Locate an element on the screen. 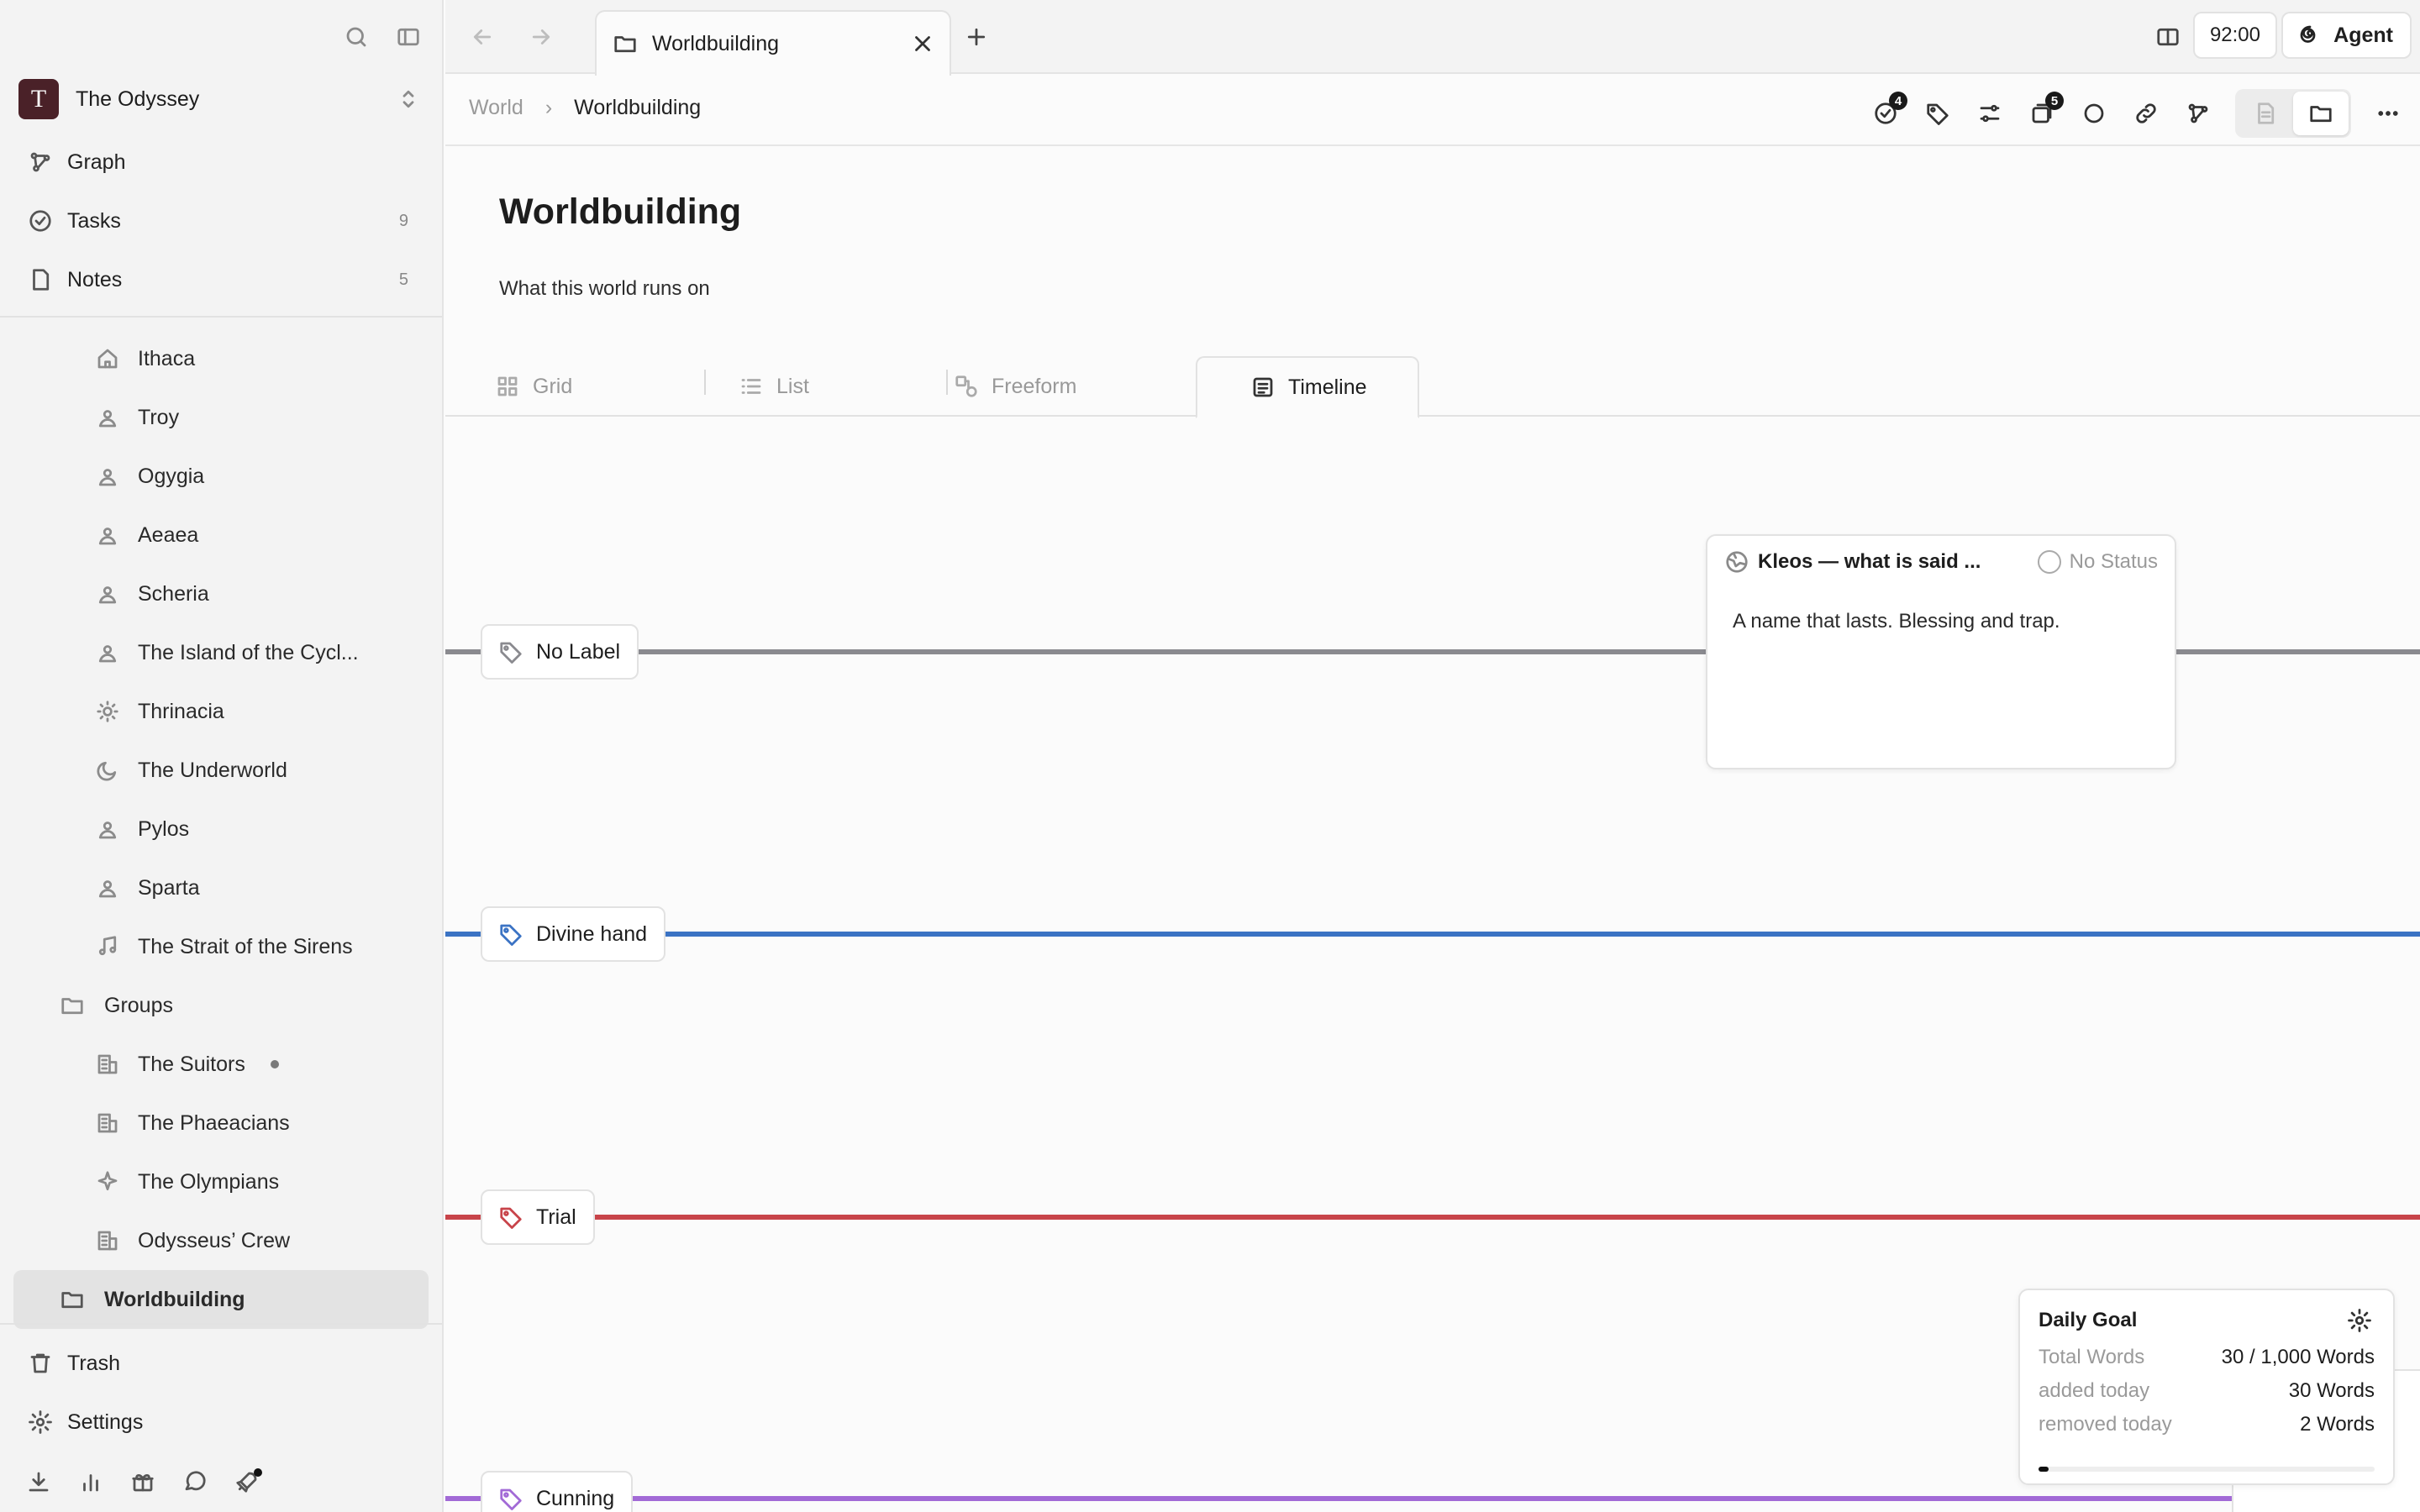  chat-icon is located at coordinates (195, 1482).